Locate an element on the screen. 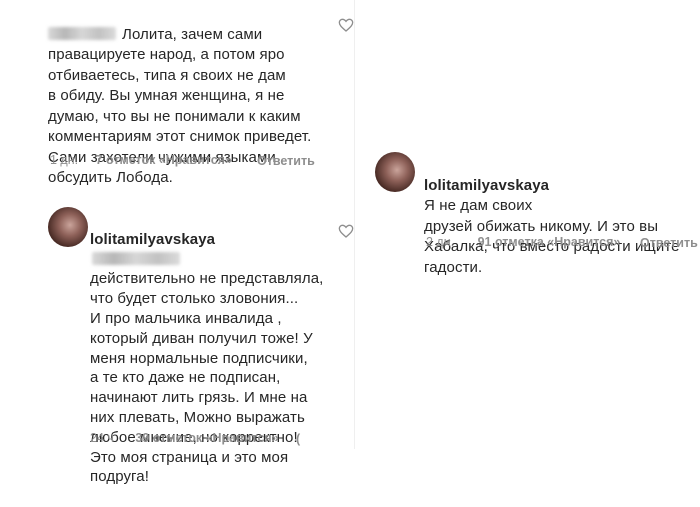  panel-divider is located at coordinates (354, 224).